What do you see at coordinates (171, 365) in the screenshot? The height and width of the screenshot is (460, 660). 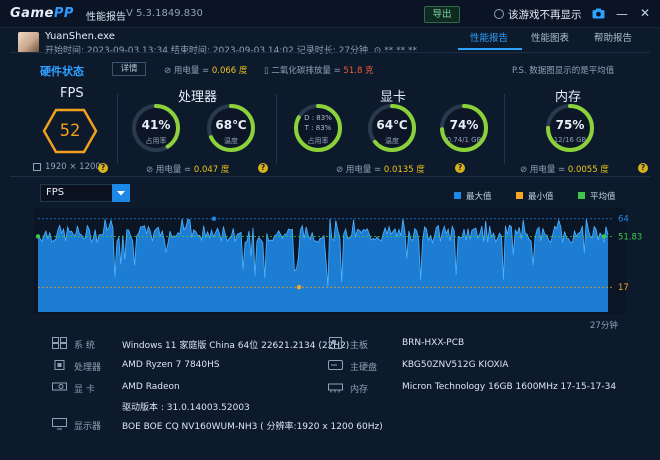 I see `cpu-value: AMD Ryzen 7 7840HS` at bounding box center [171, 365].